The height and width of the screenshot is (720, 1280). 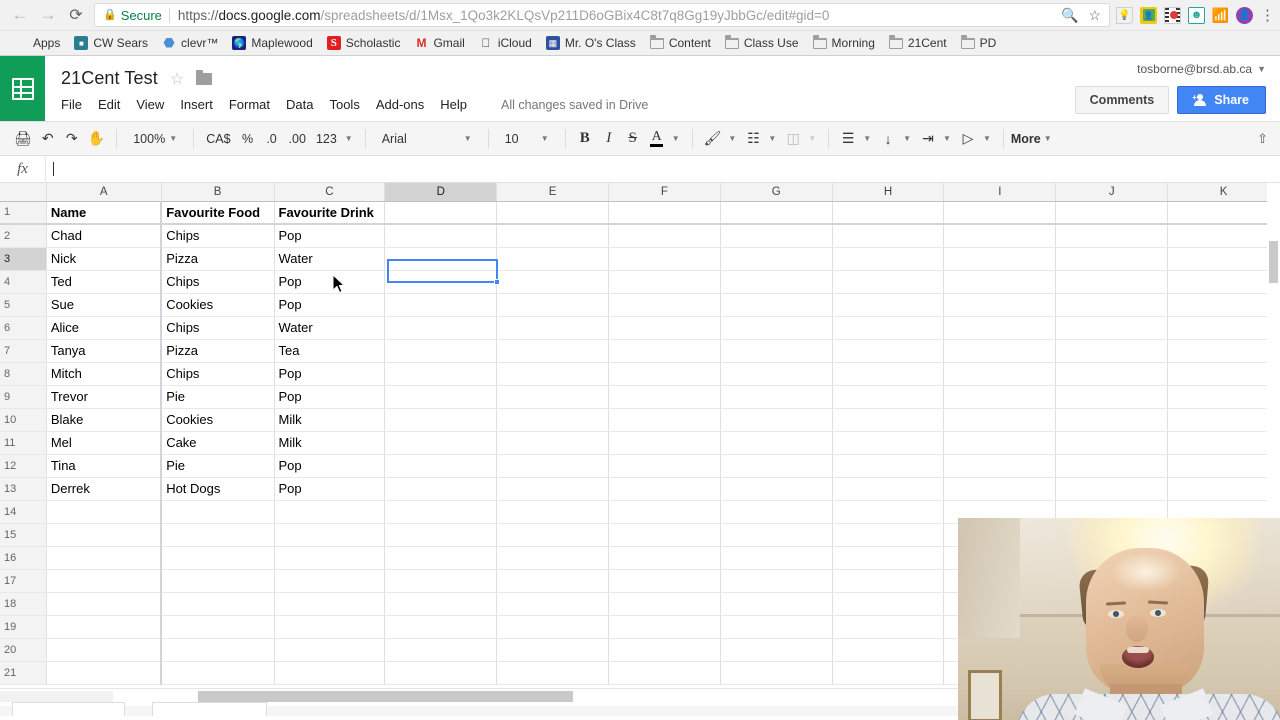 What do you see at coordinates (330, 512) in the screenshot?
I see `cell-c14` at bounding box center [330, 512].